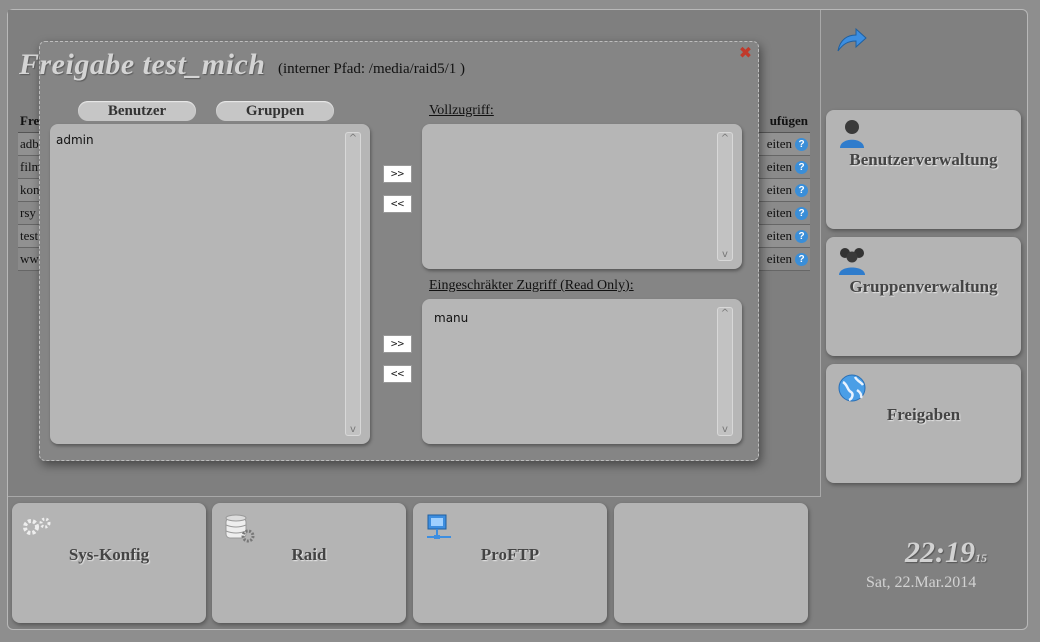  I want to click on tab-benutzer: Benutzer, so click(137, 111).